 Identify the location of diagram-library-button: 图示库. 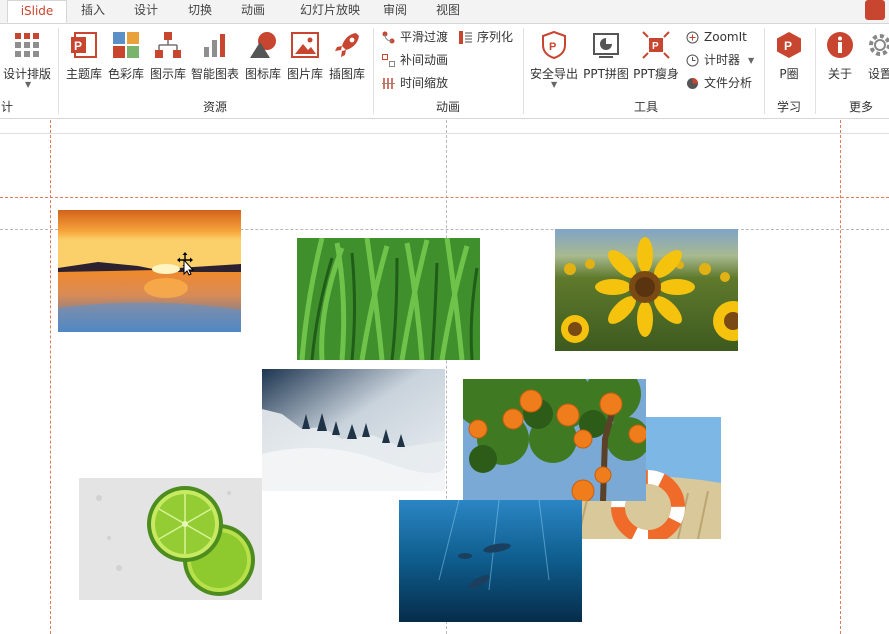
(168, 58).